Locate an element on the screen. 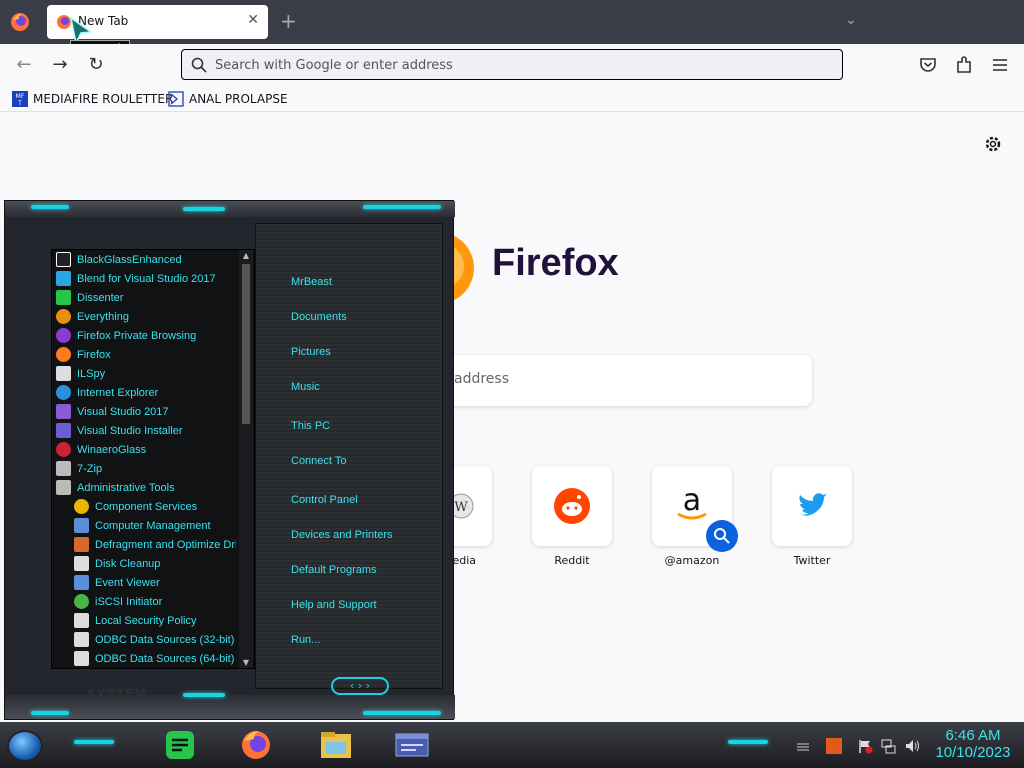 Image resolution: width=1024 pixels, height=768 pixels. program-item: WinaeroGlass is located at coordinates (146, 449).